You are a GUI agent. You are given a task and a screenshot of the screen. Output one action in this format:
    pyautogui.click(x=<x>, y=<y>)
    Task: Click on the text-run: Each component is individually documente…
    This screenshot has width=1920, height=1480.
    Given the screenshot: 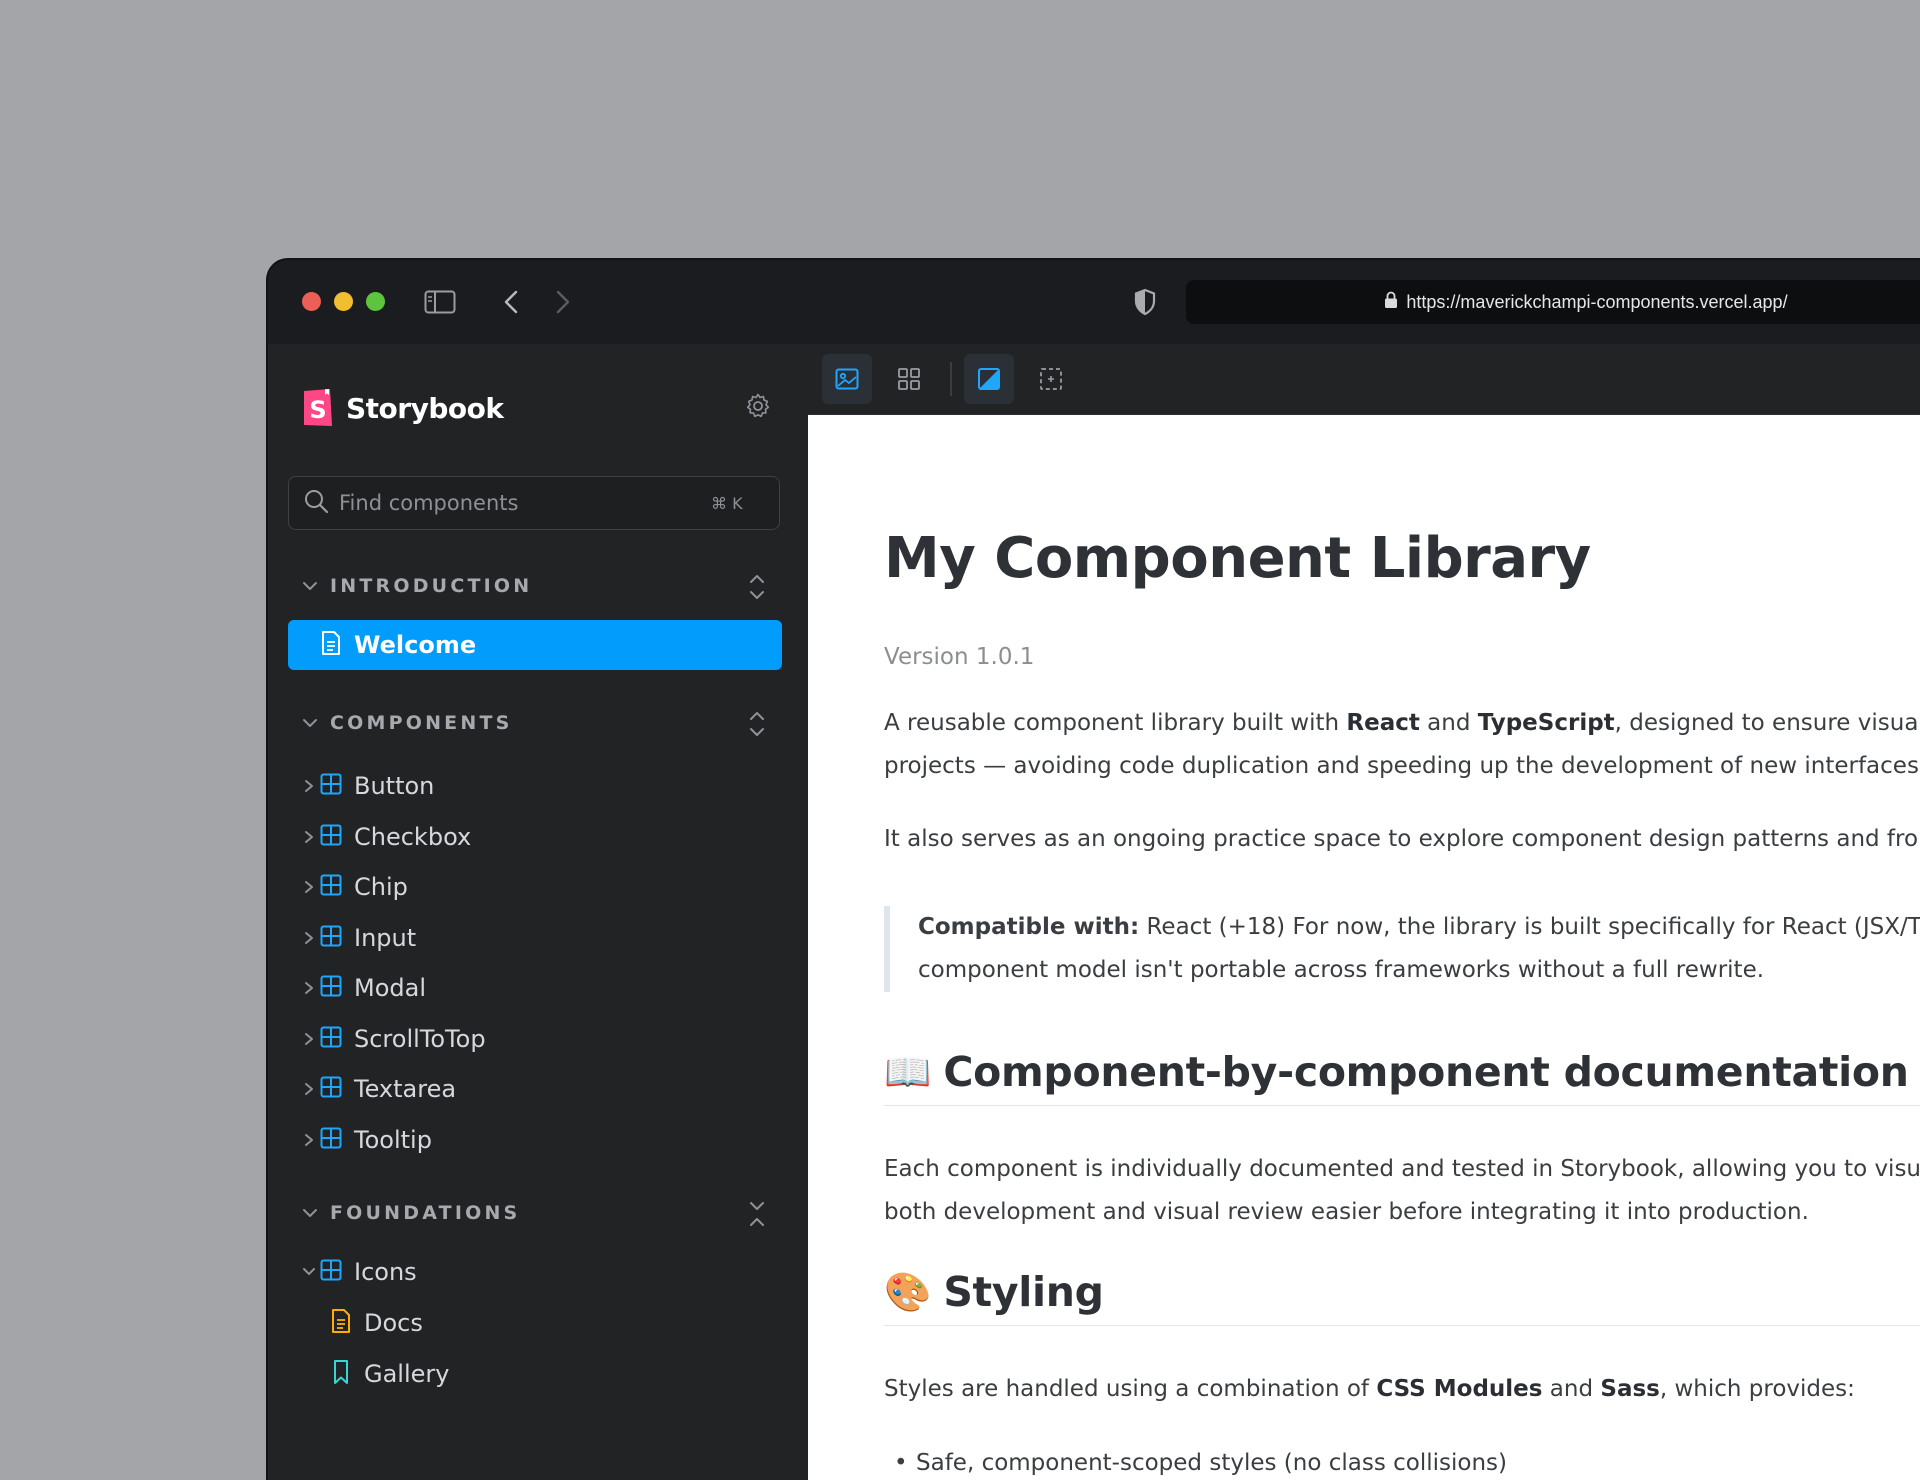 What is the action you would take?
    pyautogui.click(x=1402, y=1169)
    